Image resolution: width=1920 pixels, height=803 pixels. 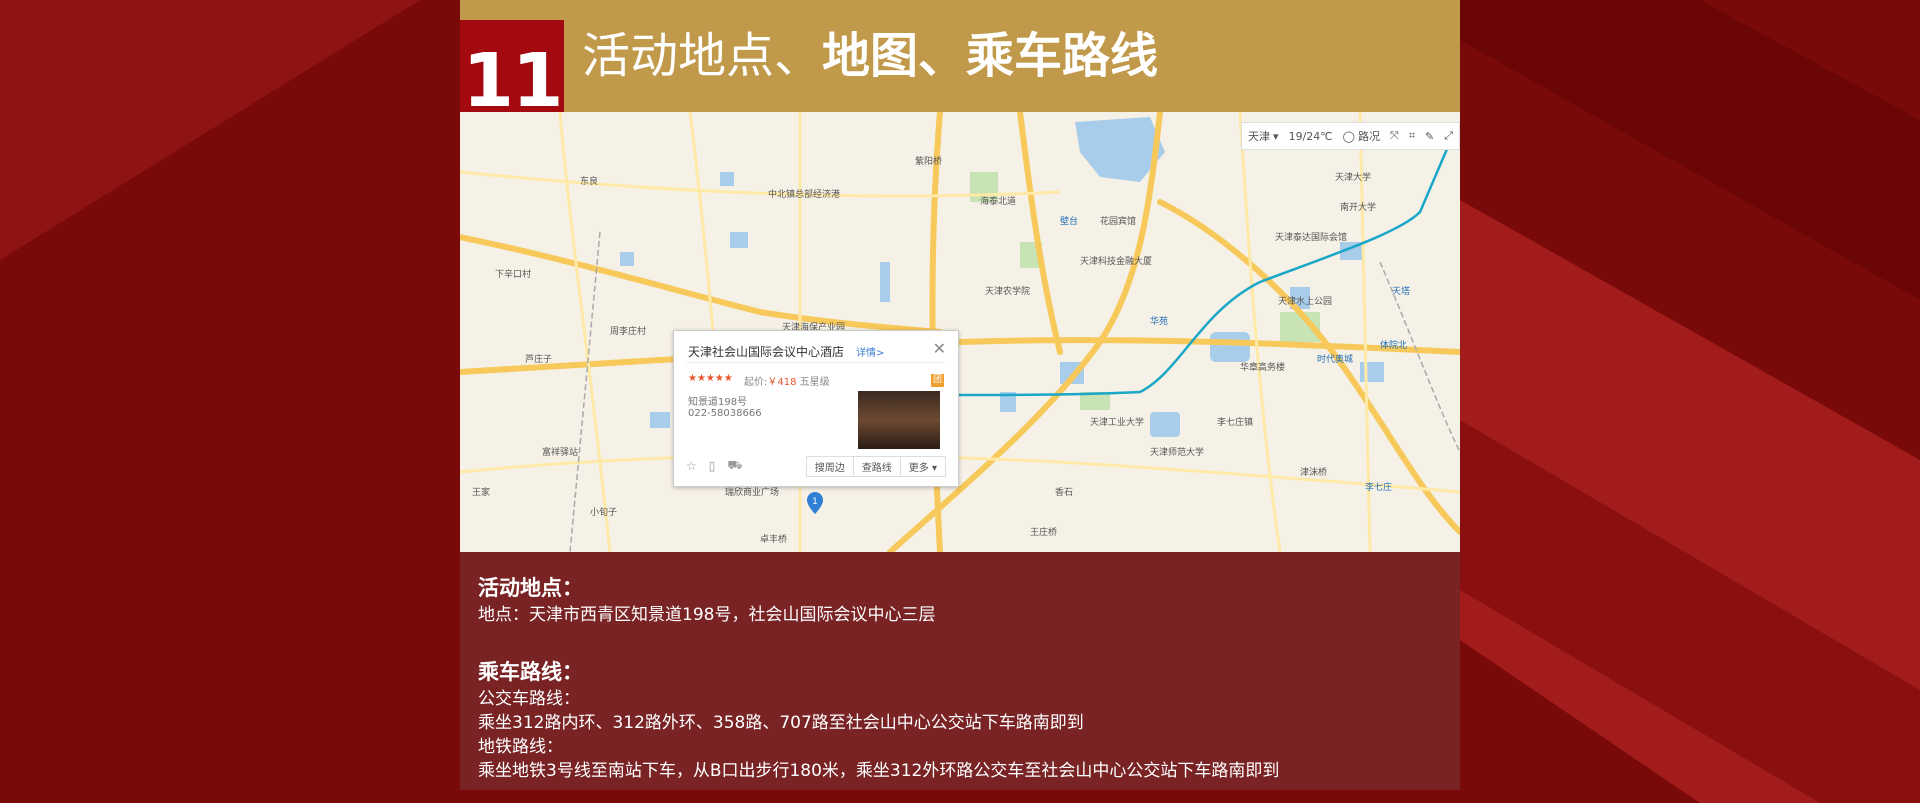 What do you see at coordinates (937, 380) in the screenshot?
I see `group-deal-badge: 团` at bounding box center [937, 380].